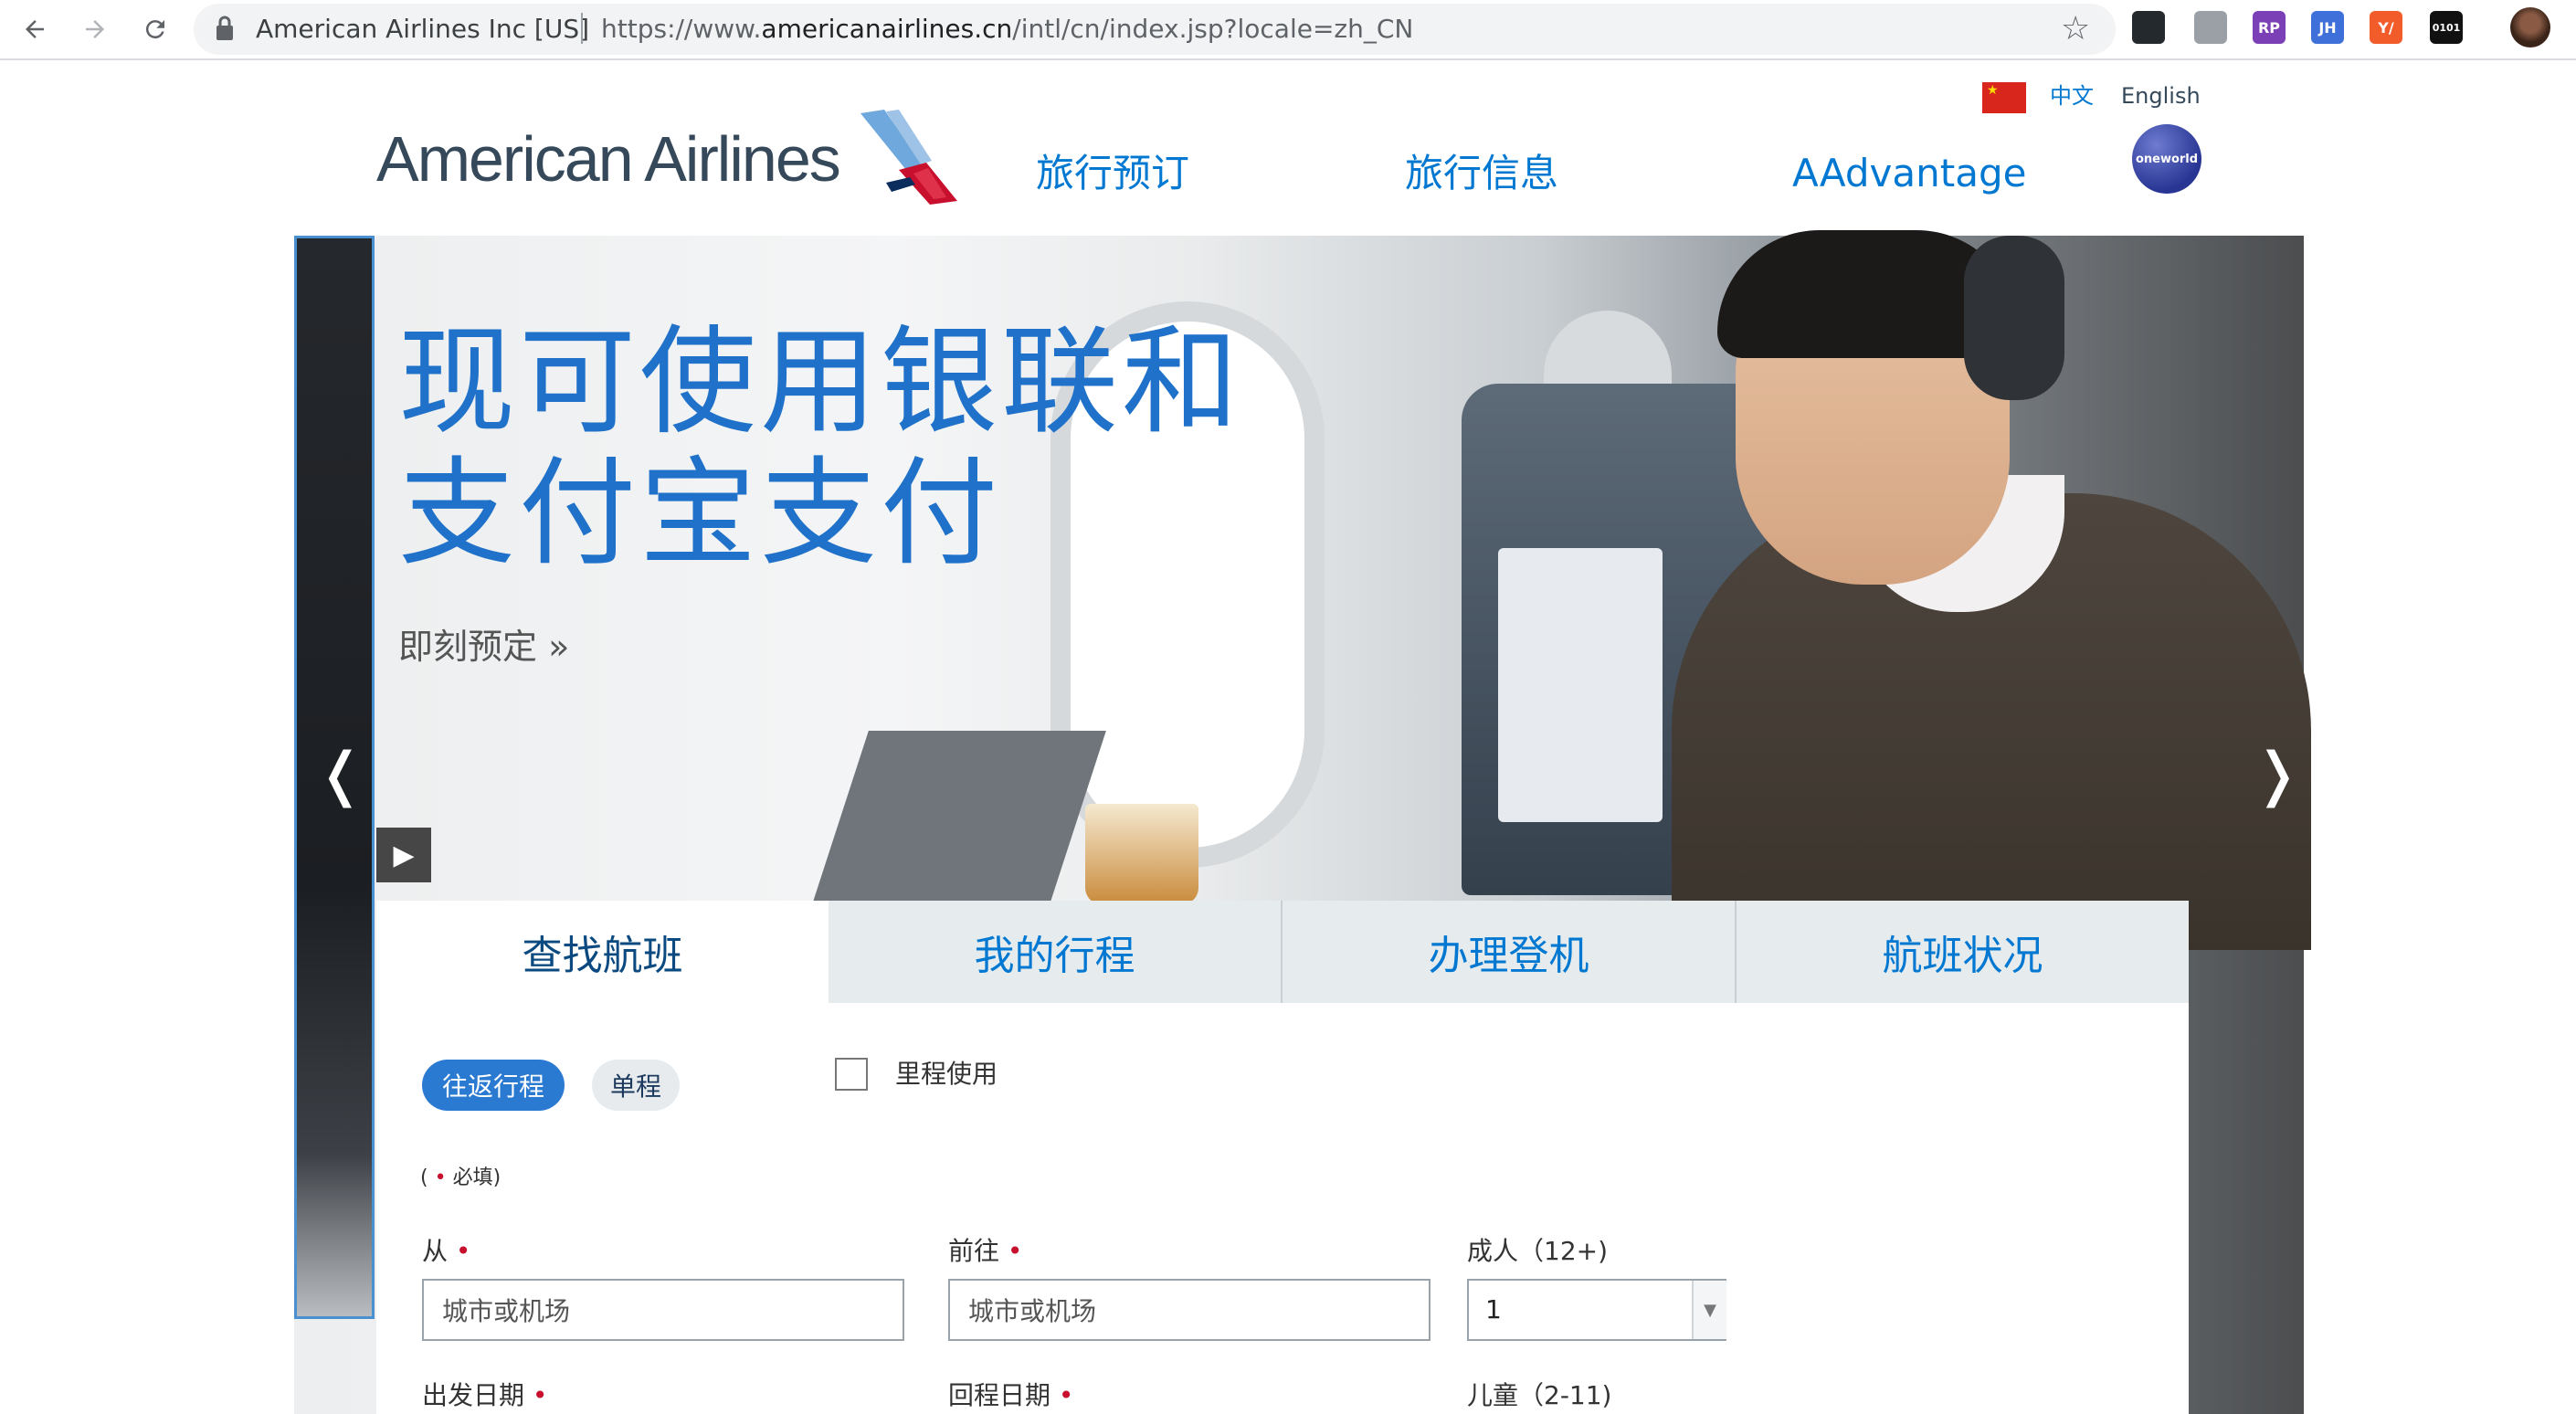 The width and height of the screenshot is (2576, 1414). Describe the element at coordinates (424, 1177) in the screenshot. I see `required-note-open: (` at that location.